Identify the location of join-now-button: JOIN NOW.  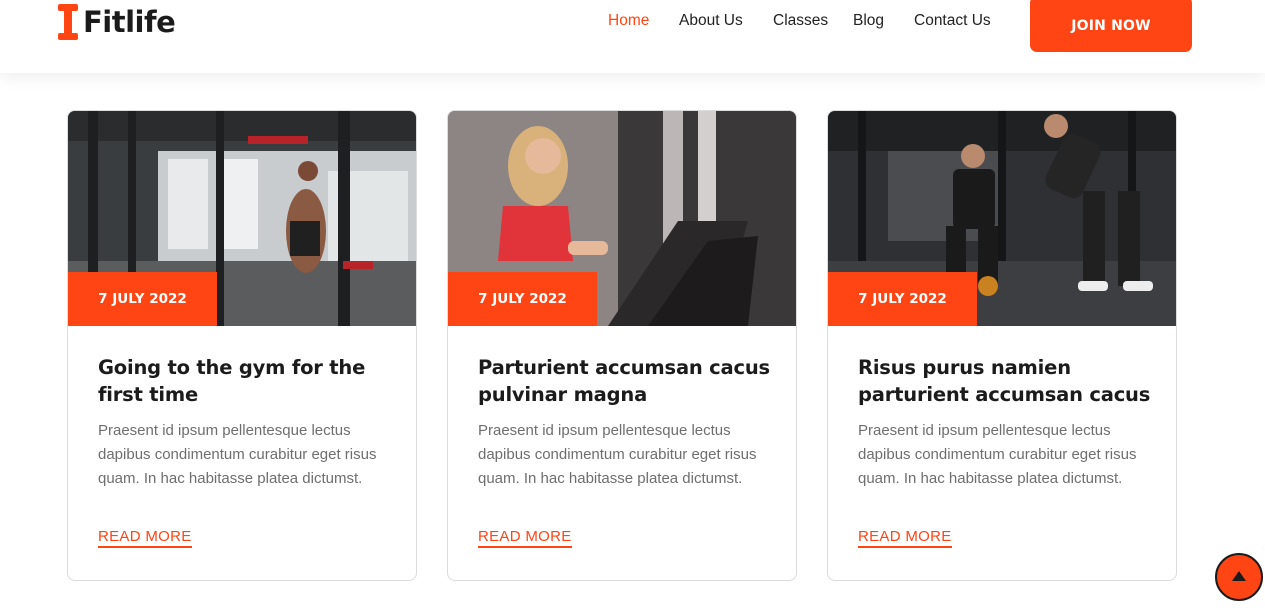
(1111, 26).